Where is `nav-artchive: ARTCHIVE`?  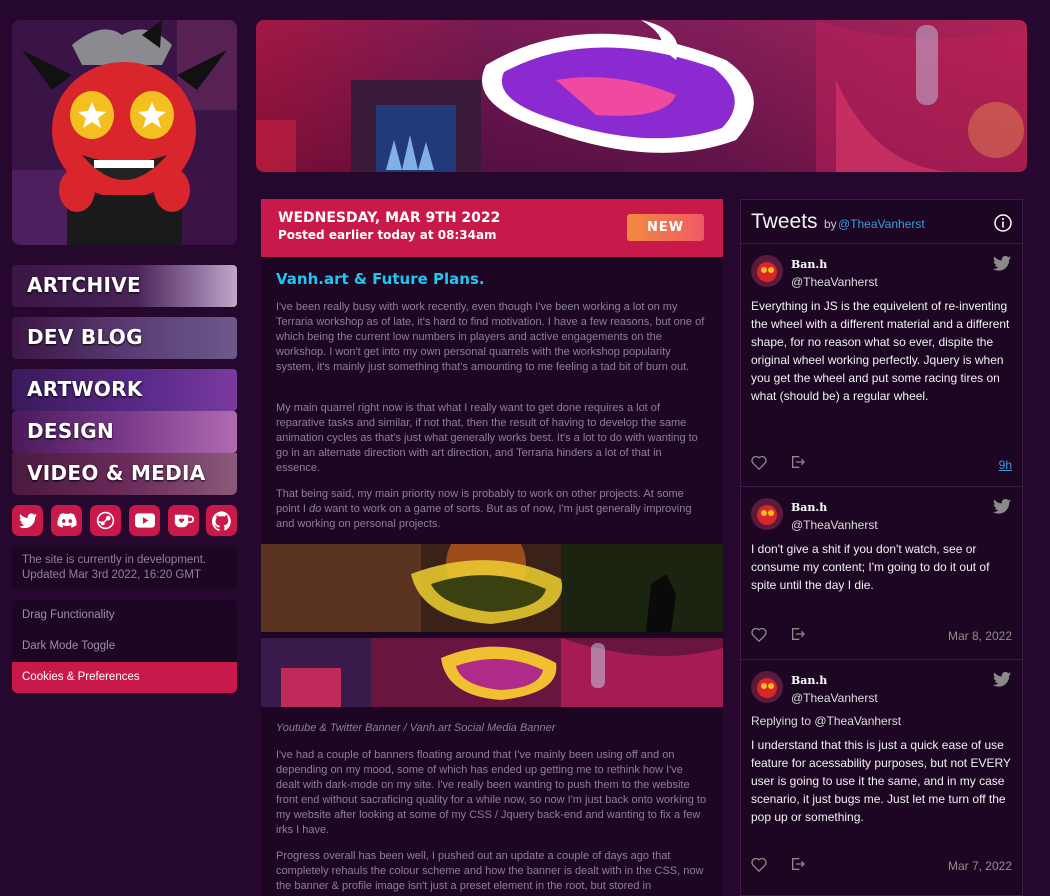
nav-artchive: ARTCHIVE is located at coordinates (124, 286).